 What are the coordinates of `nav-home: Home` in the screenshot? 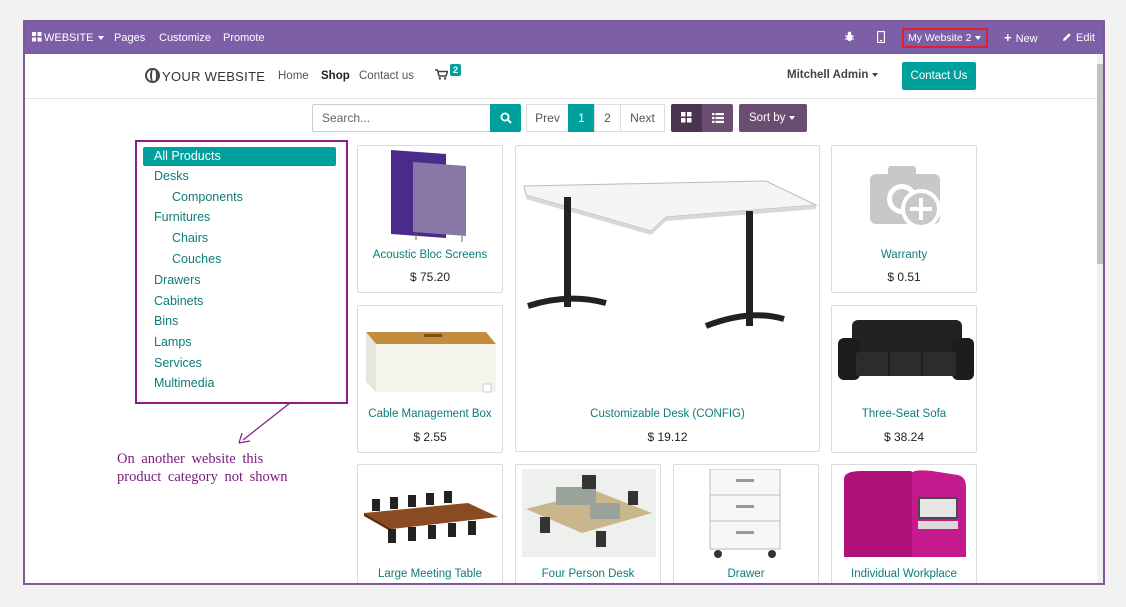 It's located at (293, 76).